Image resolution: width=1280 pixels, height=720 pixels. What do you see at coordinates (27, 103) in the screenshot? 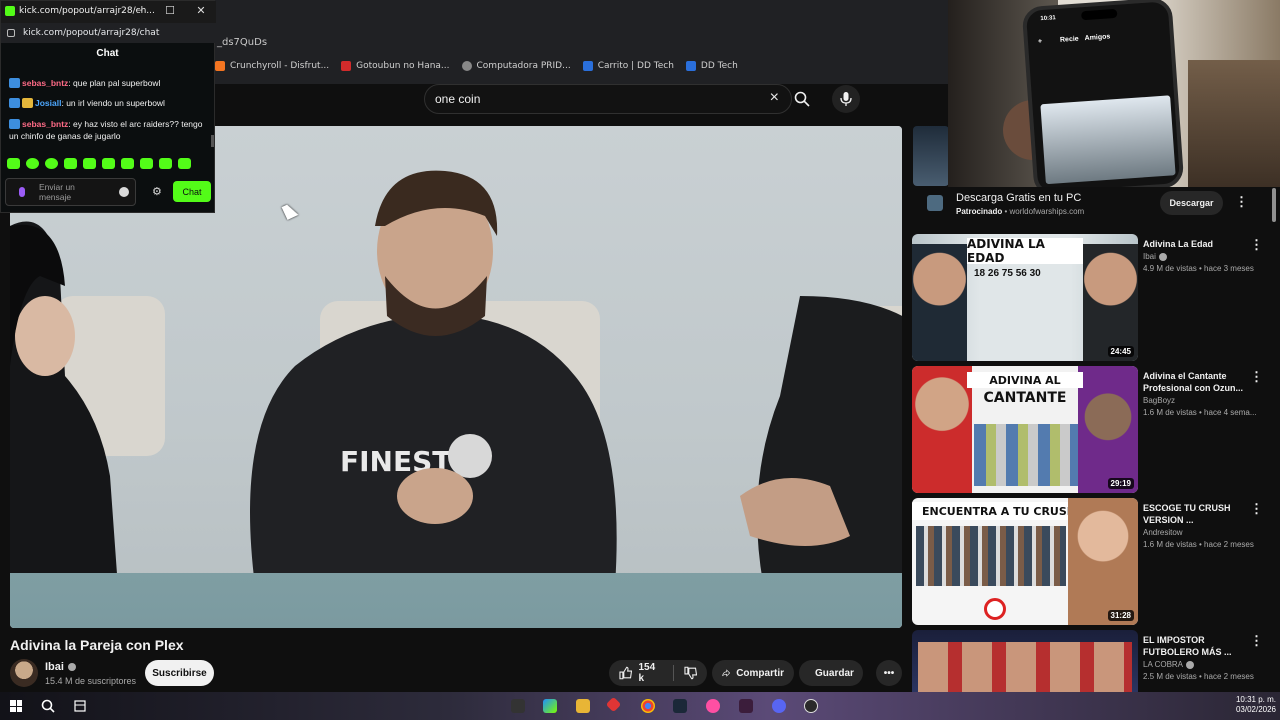
I see `crown-badge-icon` at bounding box center [27, 103].